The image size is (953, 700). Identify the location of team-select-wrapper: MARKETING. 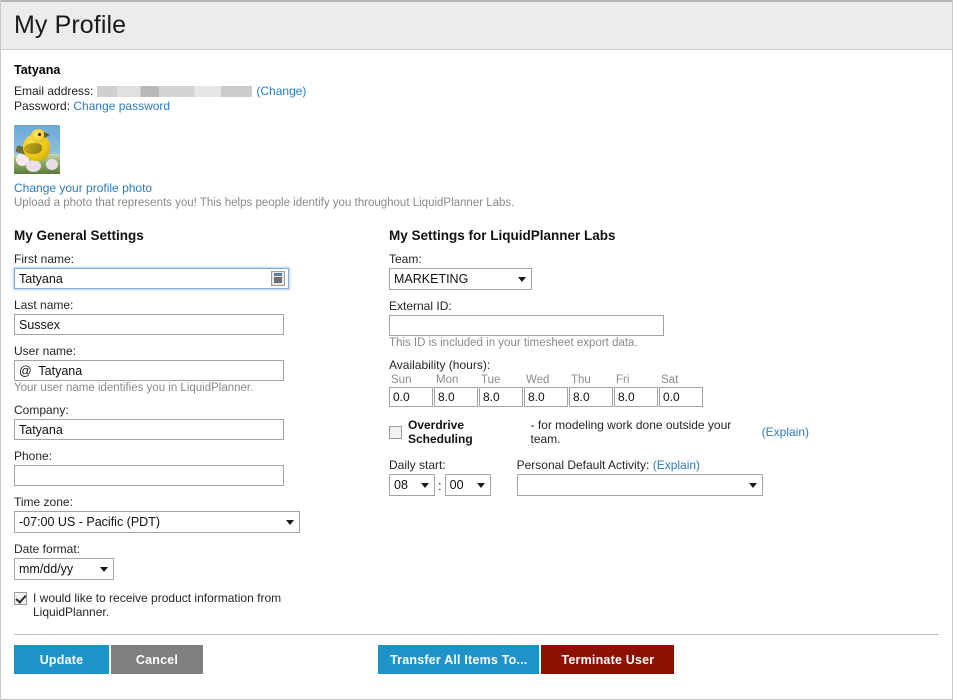
(460, 279).